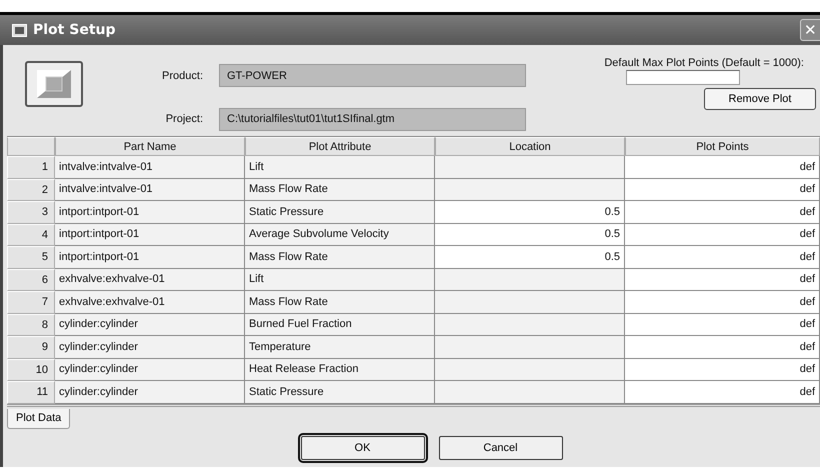  What do you see at coordinates (38, 418) in the screenshot?
I see `tab: Plot Data` at bounding box center [38, 418].